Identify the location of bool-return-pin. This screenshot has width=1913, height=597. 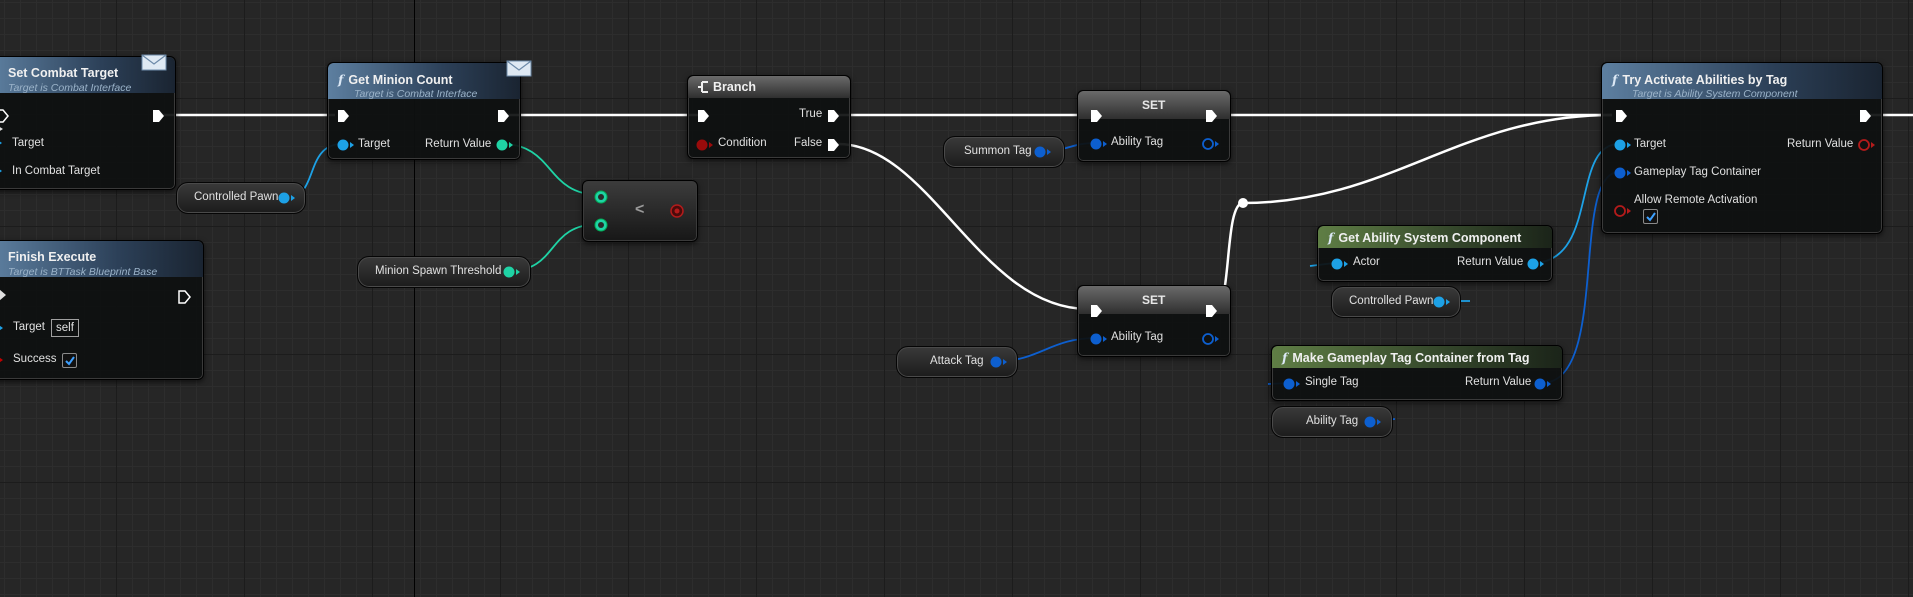
(1867, 145).